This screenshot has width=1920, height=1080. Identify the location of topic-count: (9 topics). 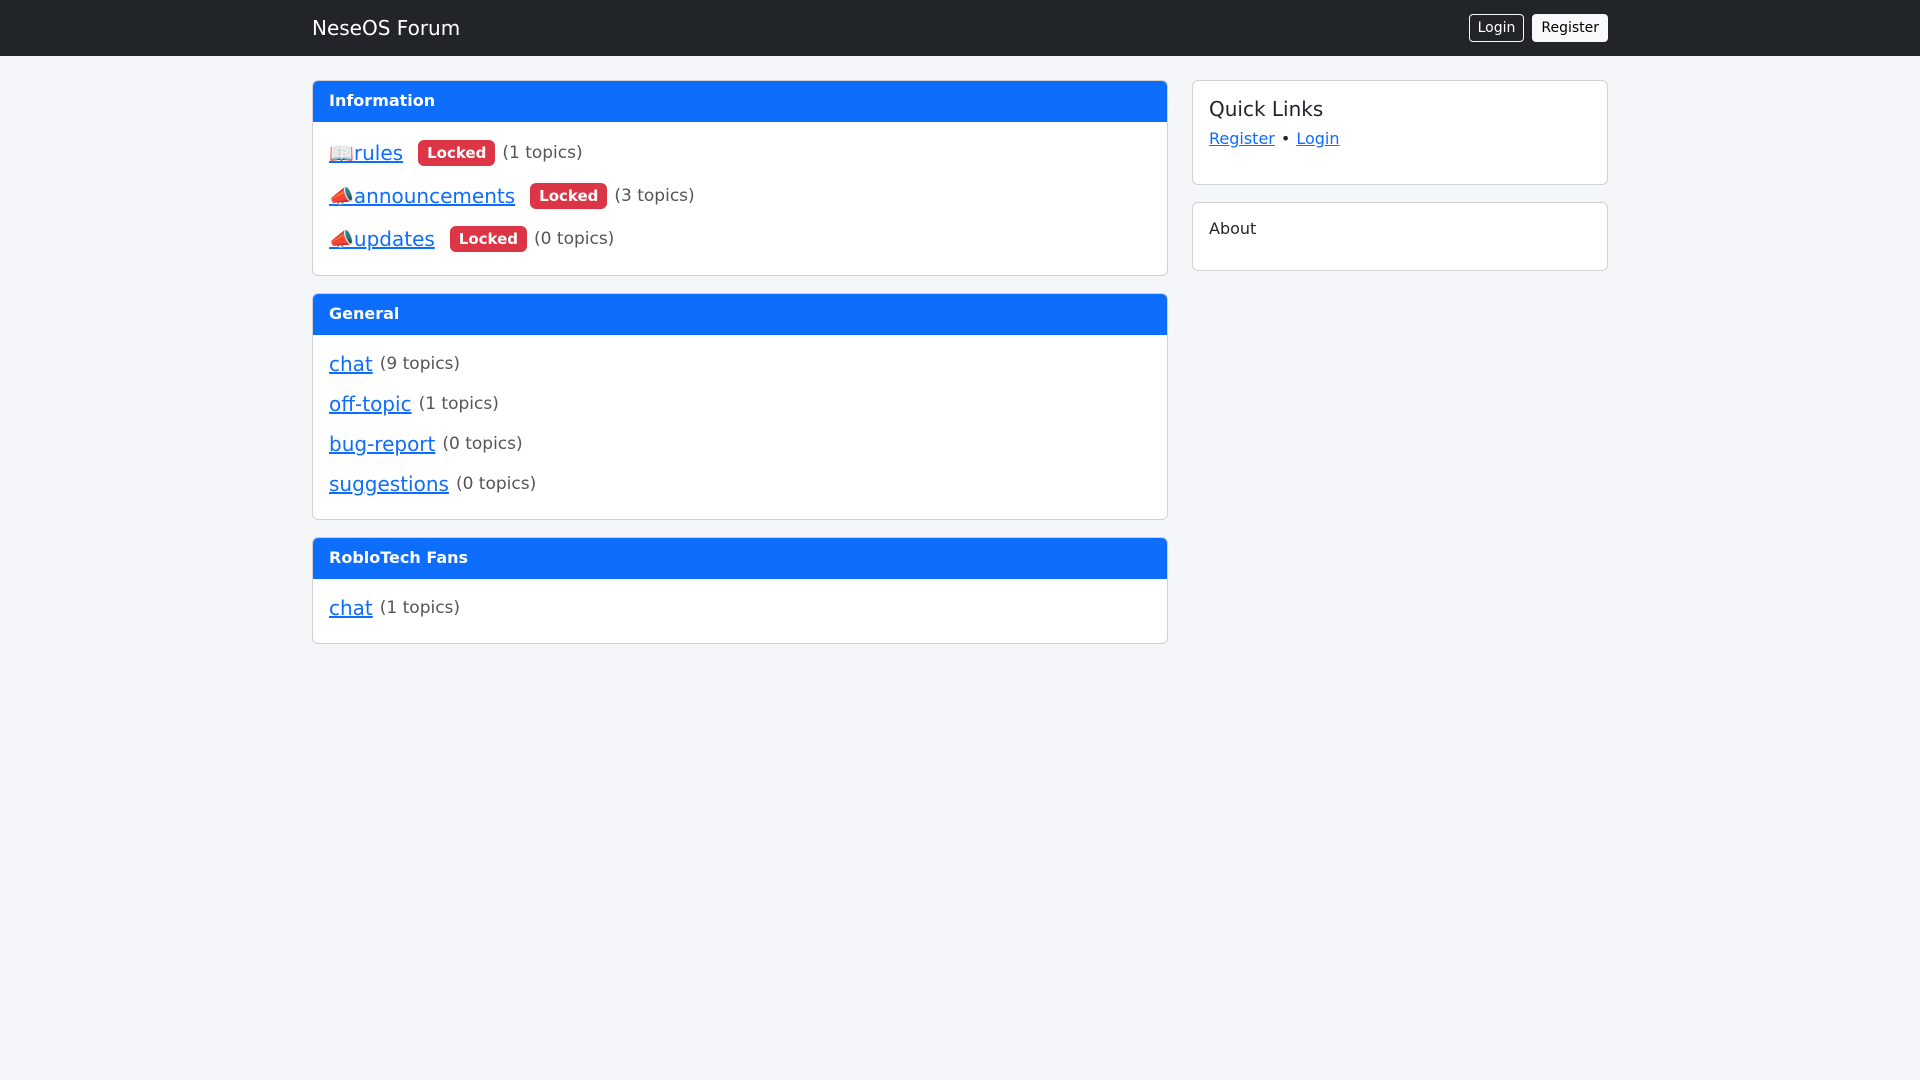
(420, 364).